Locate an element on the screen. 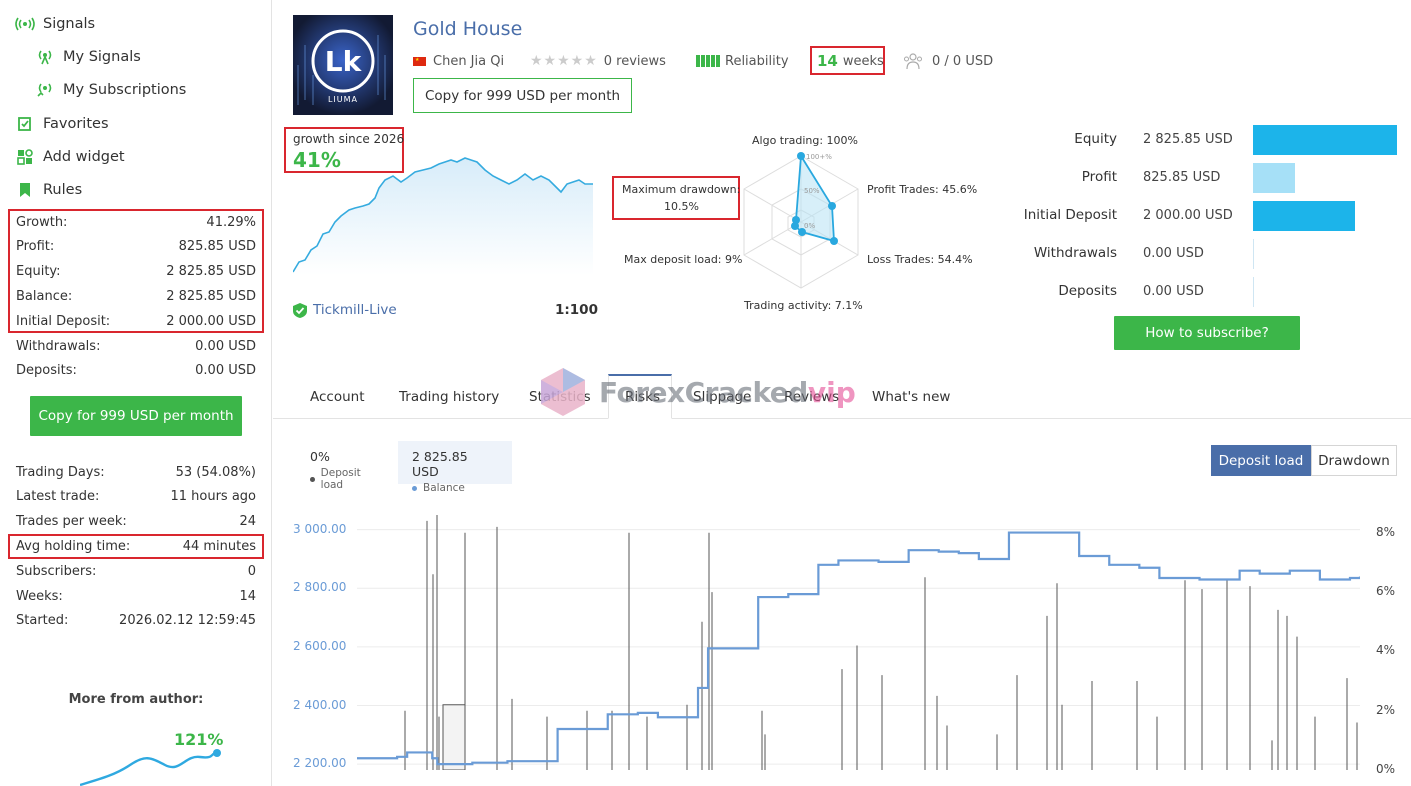 The height and width of the screenshot is (786, 1411). summary-bar is located at coordinates (1304, 216).